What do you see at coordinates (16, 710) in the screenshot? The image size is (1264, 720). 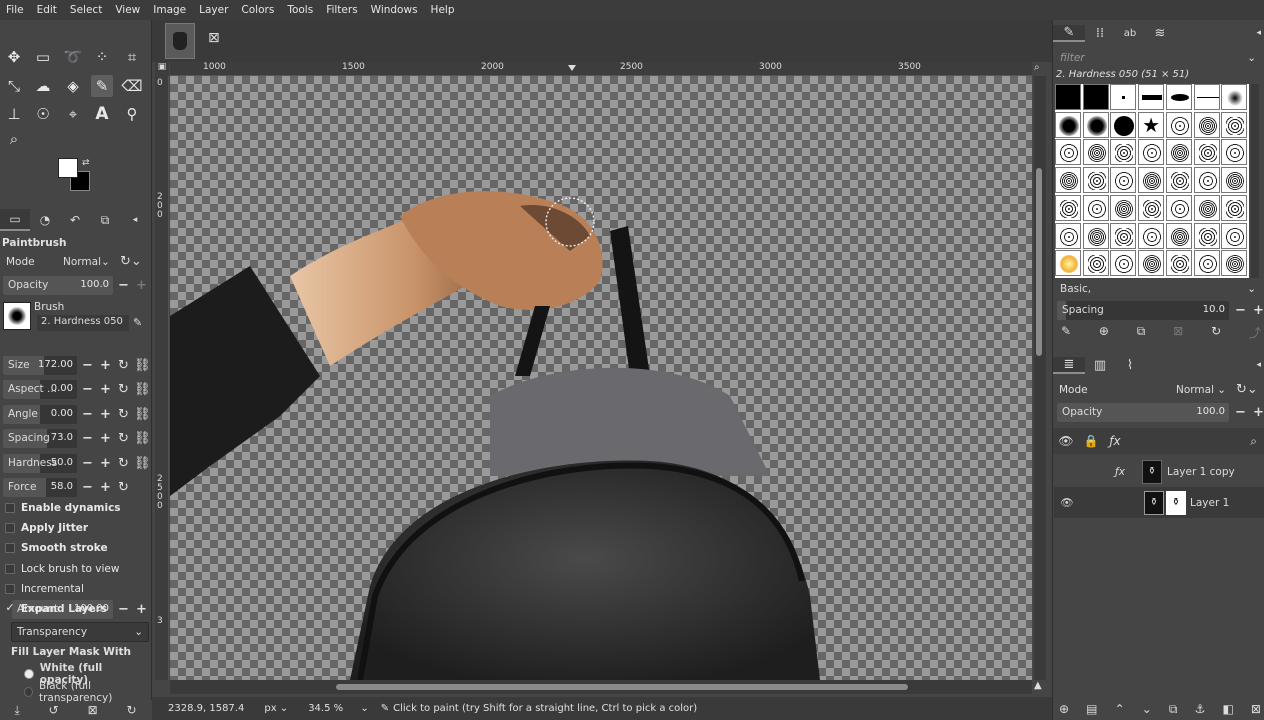 I see `save-options-icon: ⤓` at bounding box center [16, 710].